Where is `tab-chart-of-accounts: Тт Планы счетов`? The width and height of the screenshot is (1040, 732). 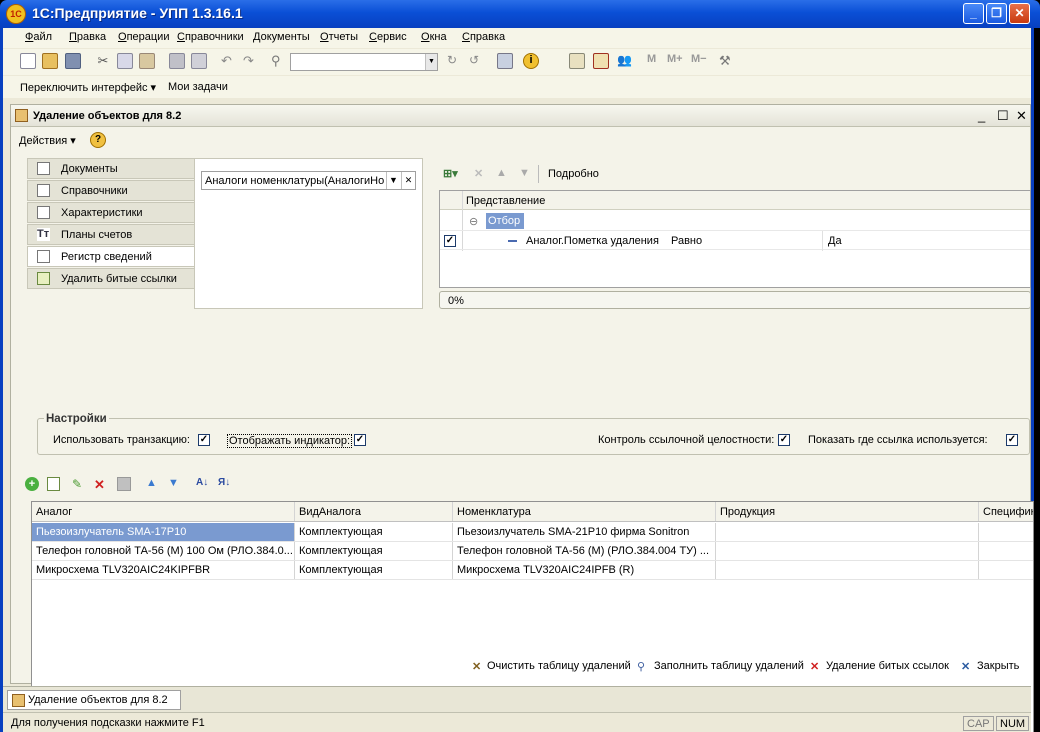
tab-chart-of-accounts: Тт Планы счетов is located at coordinates (111, 234).